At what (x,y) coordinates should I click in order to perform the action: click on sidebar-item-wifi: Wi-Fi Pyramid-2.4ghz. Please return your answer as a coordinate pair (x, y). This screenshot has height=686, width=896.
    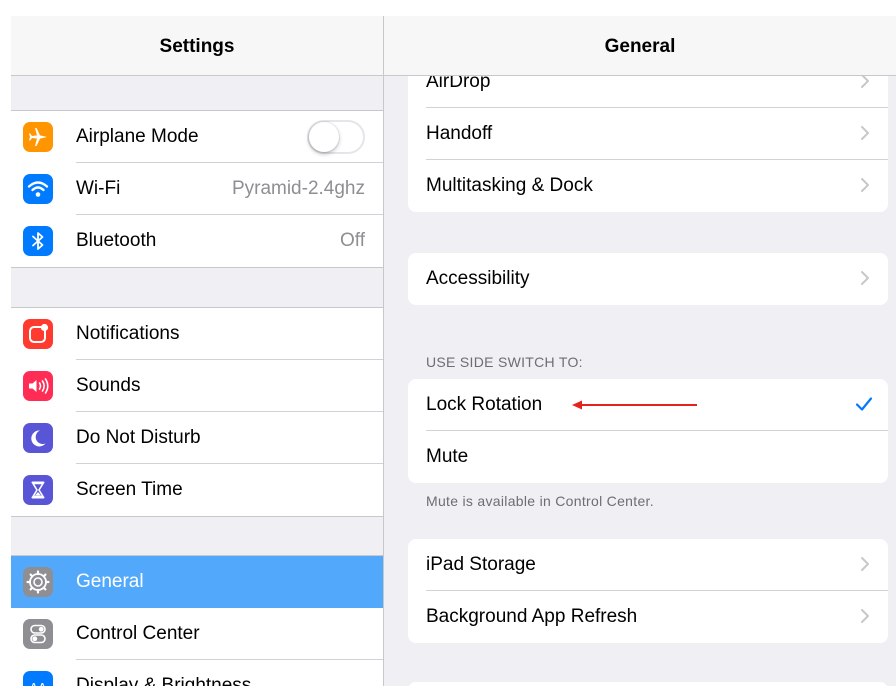
    Looking at the image, I should click on (197, 189).